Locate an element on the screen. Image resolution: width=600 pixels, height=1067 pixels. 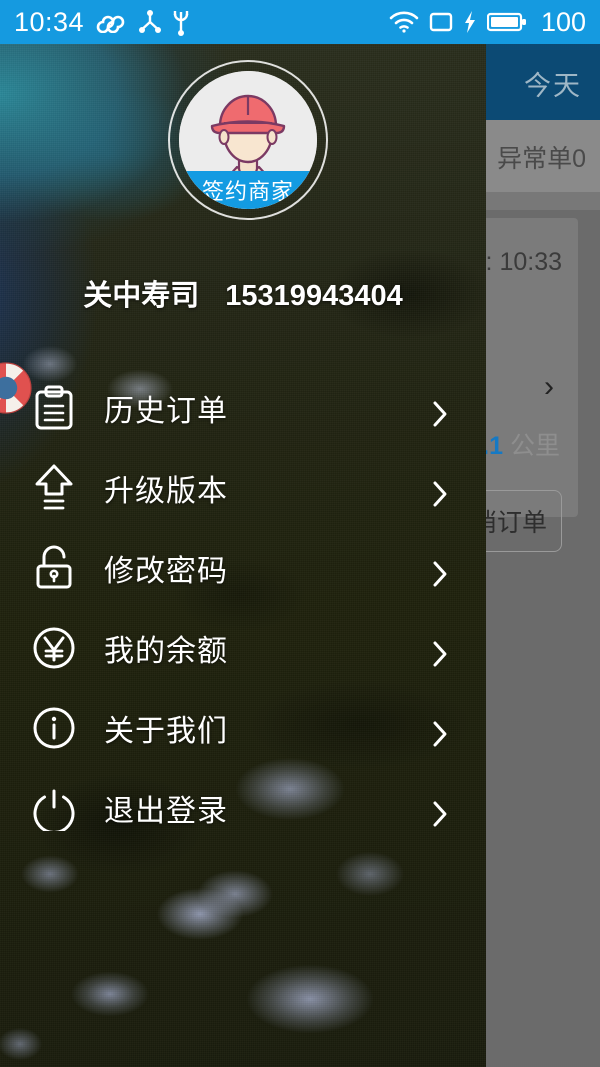
upload-arrow-icon is located at coordinates (54, 488).